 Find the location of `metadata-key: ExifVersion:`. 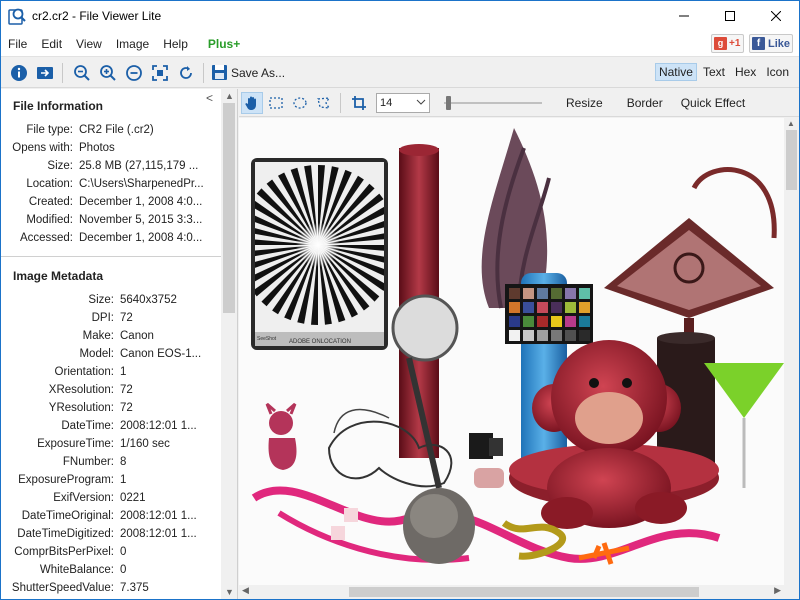

metadata-key: ExifVersion: is located at coordinates (83, 498).